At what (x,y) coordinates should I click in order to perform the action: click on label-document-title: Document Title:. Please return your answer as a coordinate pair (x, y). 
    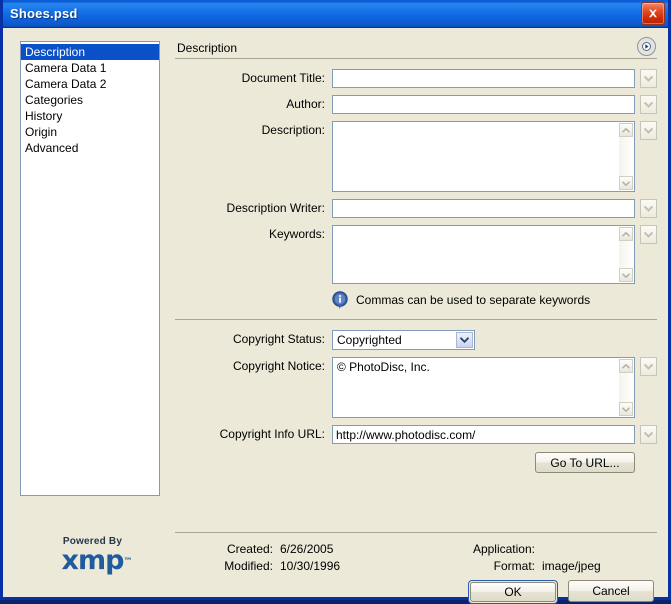
    Looking at the image, I should click on (283, 78).